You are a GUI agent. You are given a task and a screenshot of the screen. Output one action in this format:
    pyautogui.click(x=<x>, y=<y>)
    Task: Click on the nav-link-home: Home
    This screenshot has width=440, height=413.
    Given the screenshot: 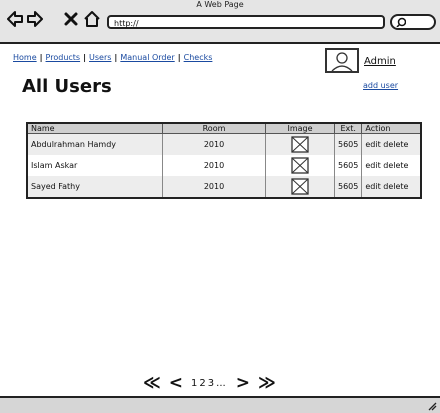 What is the action you would take?
    pyautogui.click(x=25, y=57)
    